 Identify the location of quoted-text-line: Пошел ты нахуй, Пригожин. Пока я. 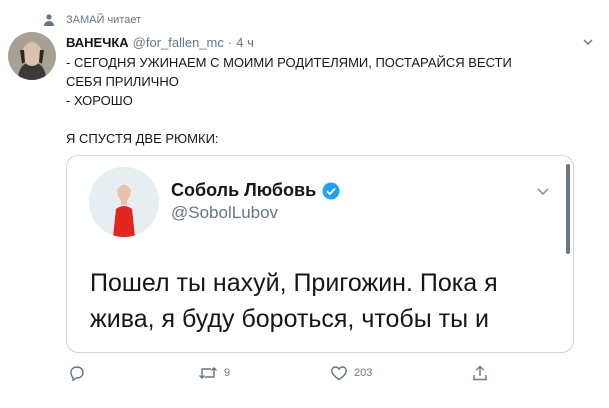
(294, 283).